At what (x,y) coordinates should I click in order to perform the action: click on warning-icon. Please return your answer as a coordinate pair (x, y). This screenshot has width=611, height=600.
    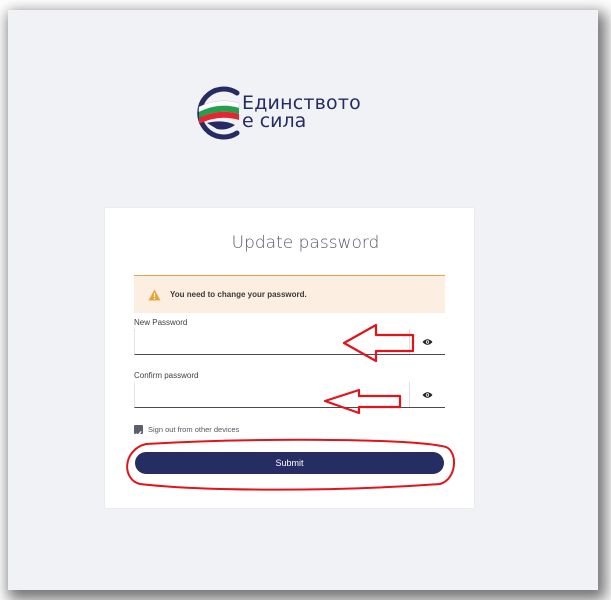
    Looking at the image, I should click on (154, 295).